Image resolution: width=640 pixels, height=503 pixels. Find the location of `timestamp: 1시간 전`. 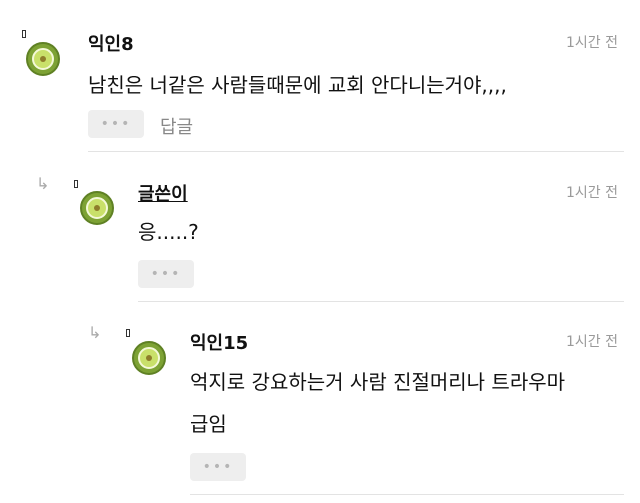

timestamp: 1시간 전 is located at coordinates (592, 342).